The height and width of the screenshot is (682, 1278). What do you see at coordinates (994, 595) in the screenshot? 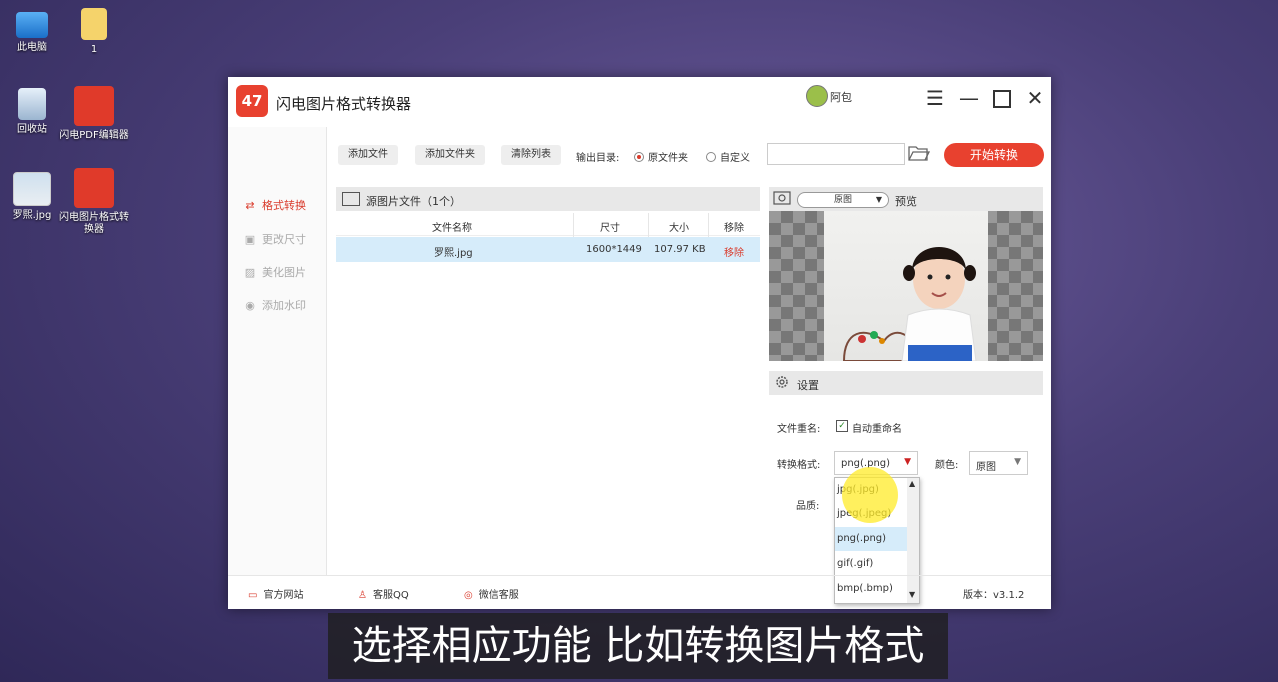
I see `version-label: 版本：v3.1.2` at bounding box center [994, 595].